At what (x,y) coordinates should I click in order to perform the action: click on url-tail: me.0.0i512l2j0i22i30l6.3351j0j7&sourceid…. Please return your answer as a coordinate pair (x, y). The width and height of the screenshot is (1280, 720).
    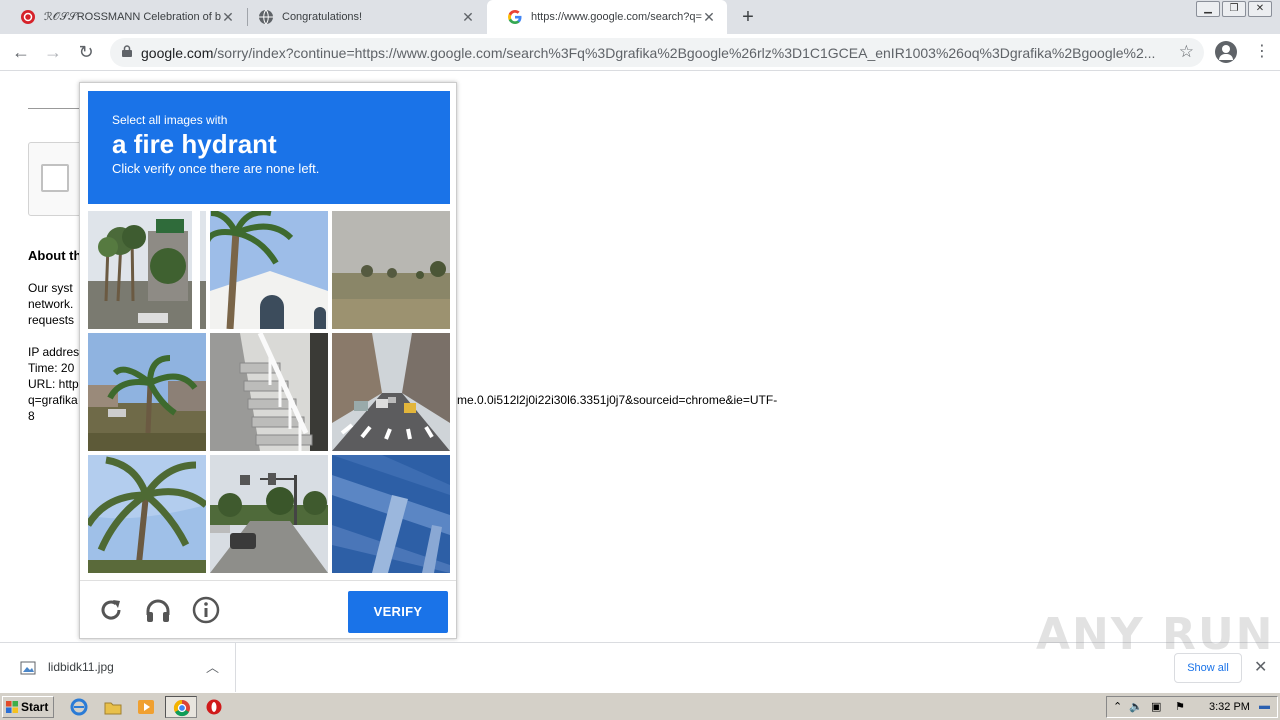
    Looking at the image, I should click on (617, 400).